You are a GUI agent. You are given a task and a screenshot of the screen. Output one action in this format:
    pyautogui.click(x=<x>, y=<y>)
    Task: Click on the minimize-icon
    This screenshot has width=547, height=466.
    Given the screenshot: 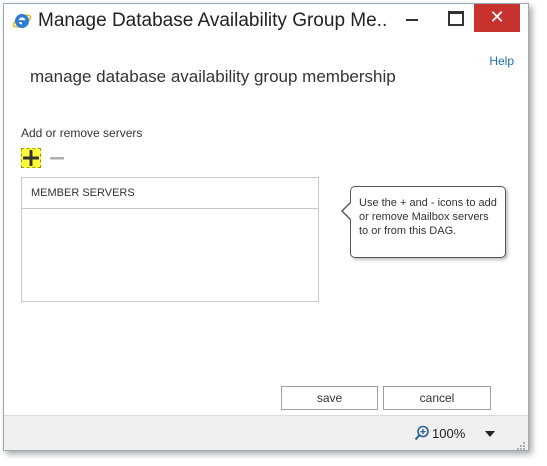 What is the action you would take?
    pyautogui.click(x=412, y=20)
    